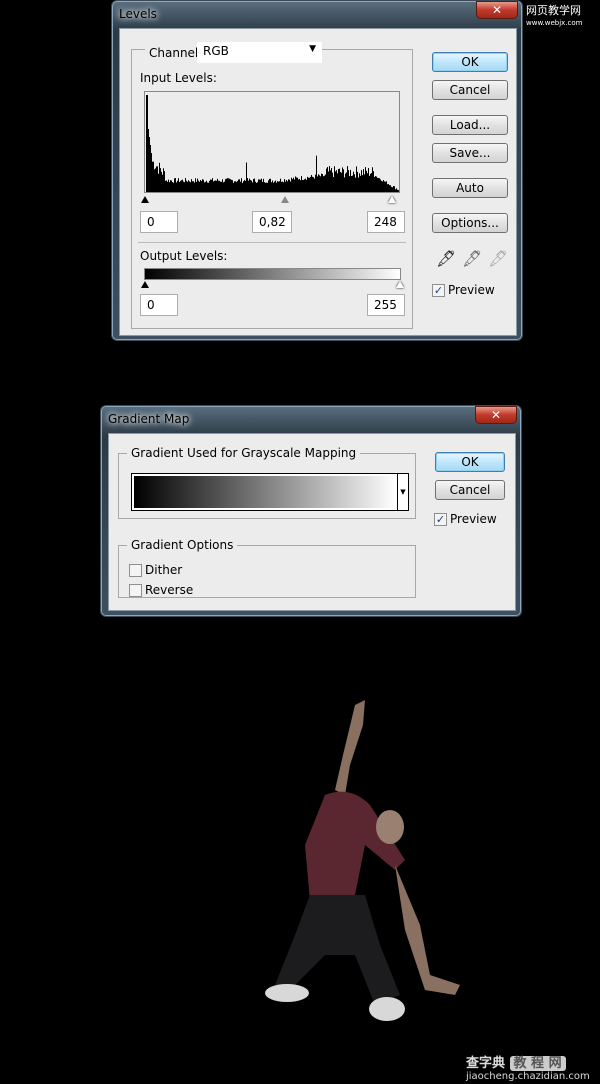  I want to click on input-white-field: 248, so click(386, 222).